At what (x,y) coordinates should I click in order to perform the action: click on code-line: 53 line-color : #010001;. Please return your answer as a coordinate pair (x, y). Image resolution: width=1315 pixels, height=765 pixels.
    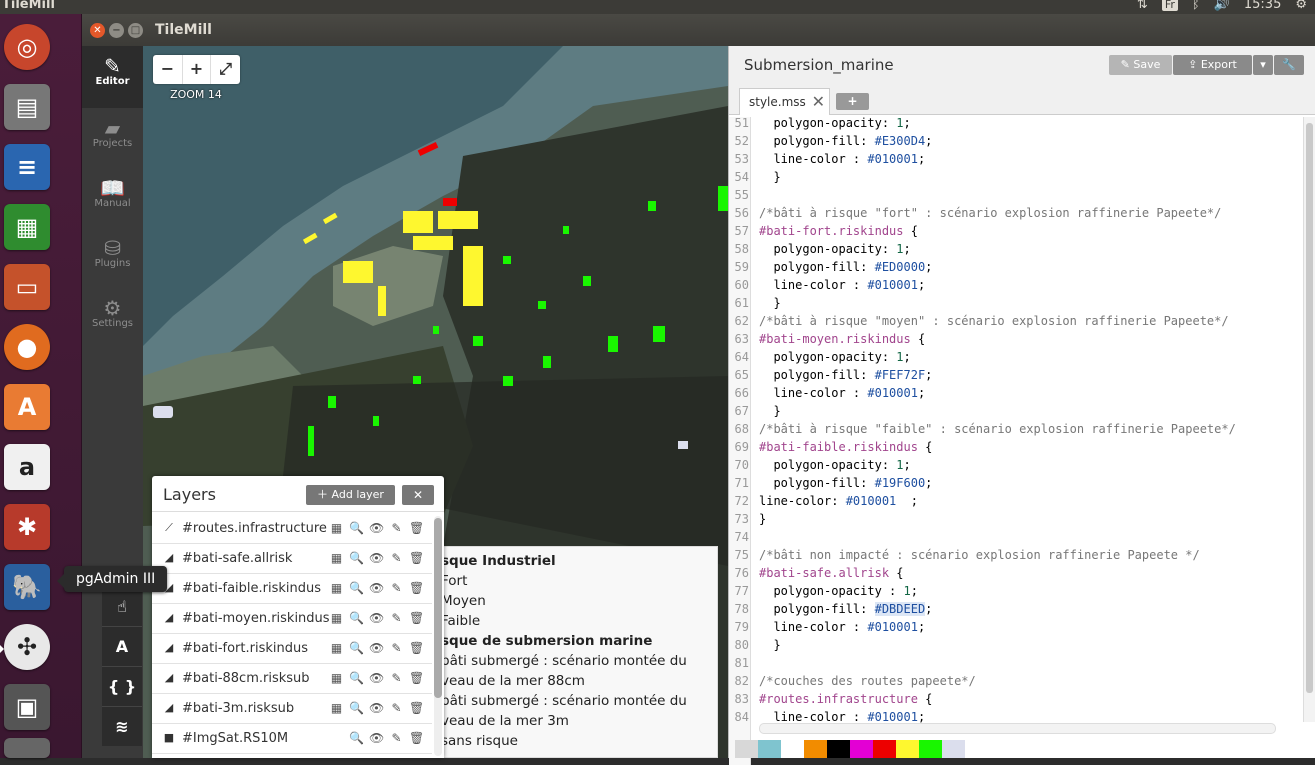
    Looking at the image, I should click on (827, 159).